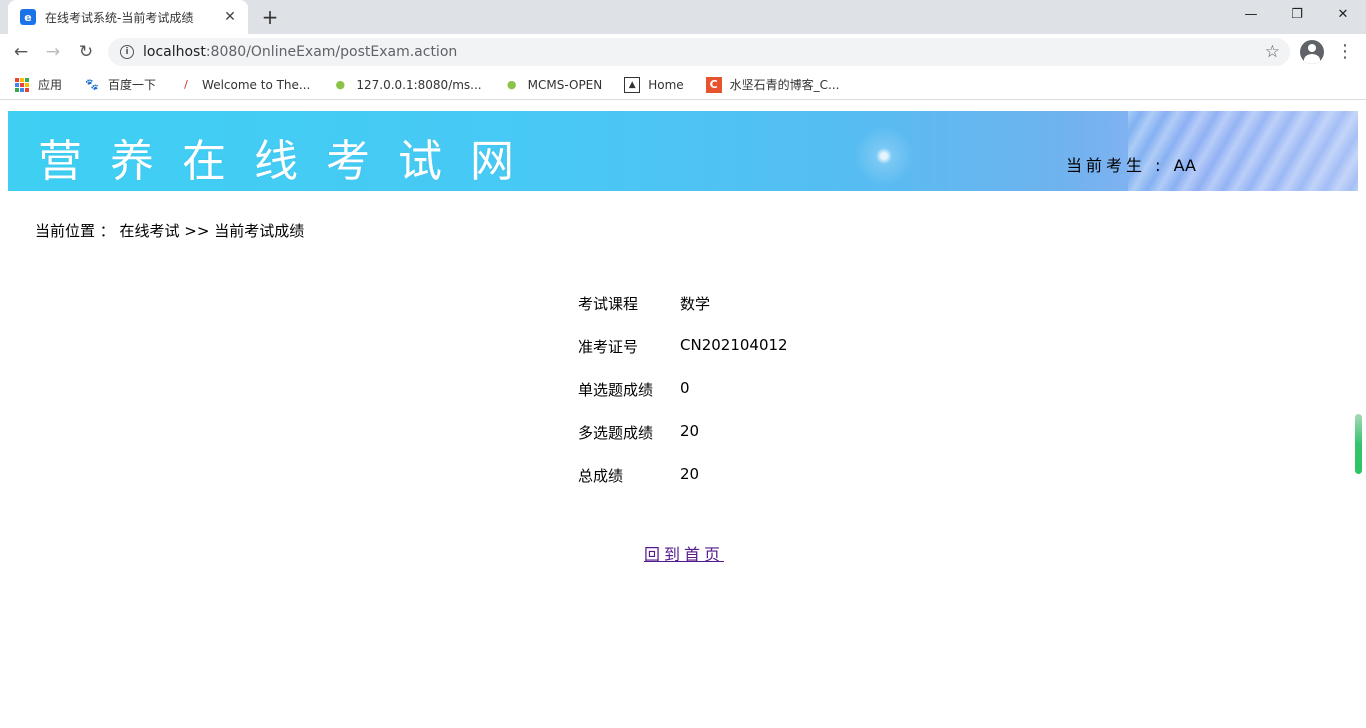  I want to click on new-tab-button: +, so click(270, 17).